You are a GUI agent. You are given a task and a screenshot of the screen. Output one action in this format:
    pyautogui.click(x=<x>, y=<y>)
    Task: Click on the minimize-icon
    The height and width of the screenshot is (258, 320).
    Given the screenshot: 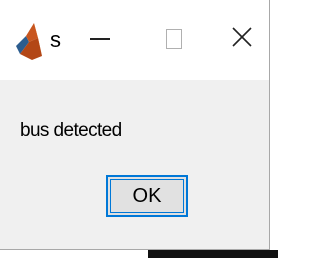 What is the action you would take?
    pyautogui.click(x=100, y=39)
    